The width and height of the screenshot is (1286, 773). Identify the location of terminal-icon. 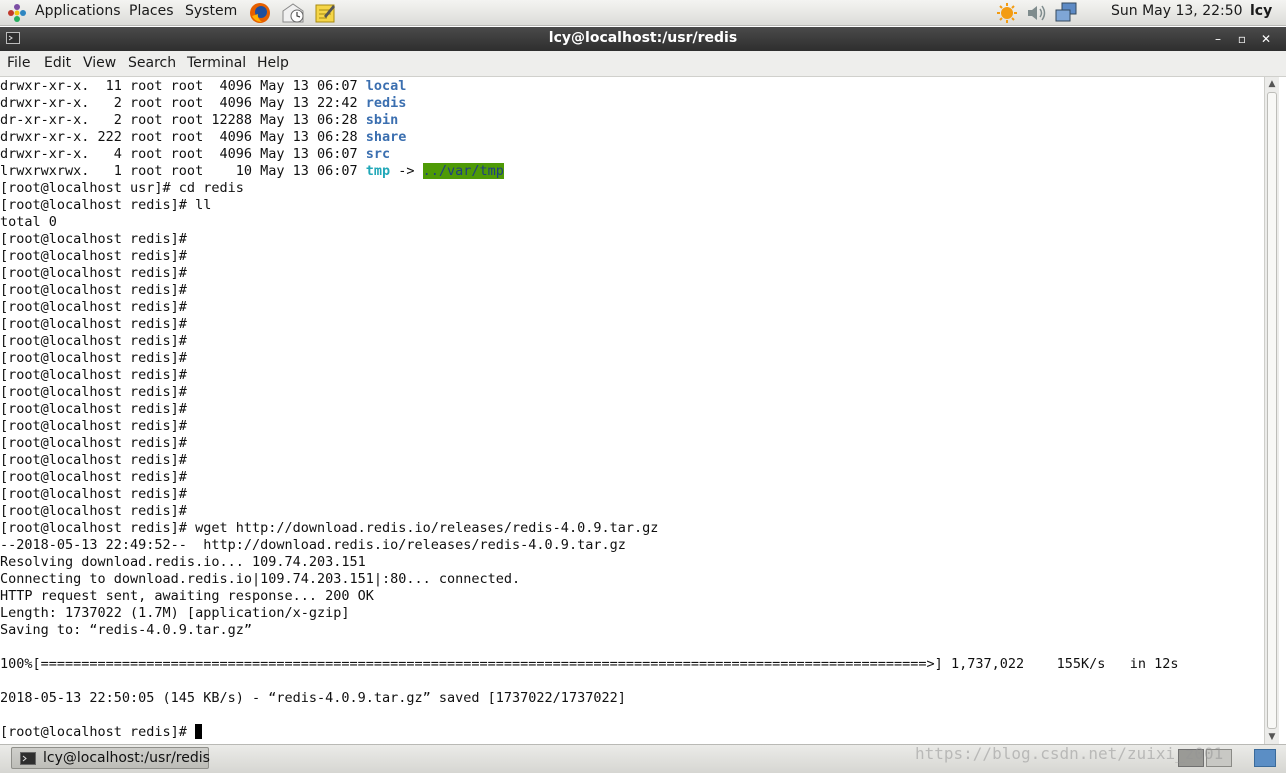
(28, 758).